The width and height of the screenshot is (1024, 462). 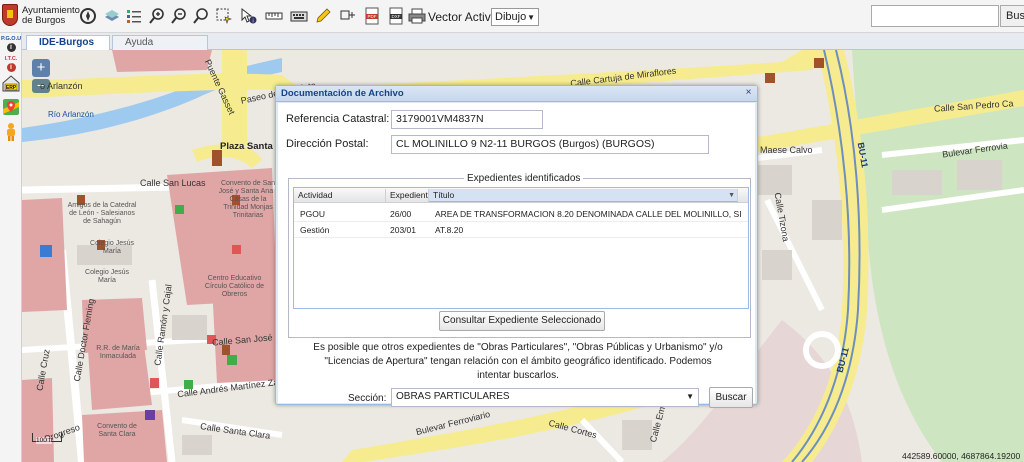 What do you see at coordinates (467, 119) in the screenshot?
I see `ref-catastral-field: 3179001VM4837N` at bounding box center [467, 119].